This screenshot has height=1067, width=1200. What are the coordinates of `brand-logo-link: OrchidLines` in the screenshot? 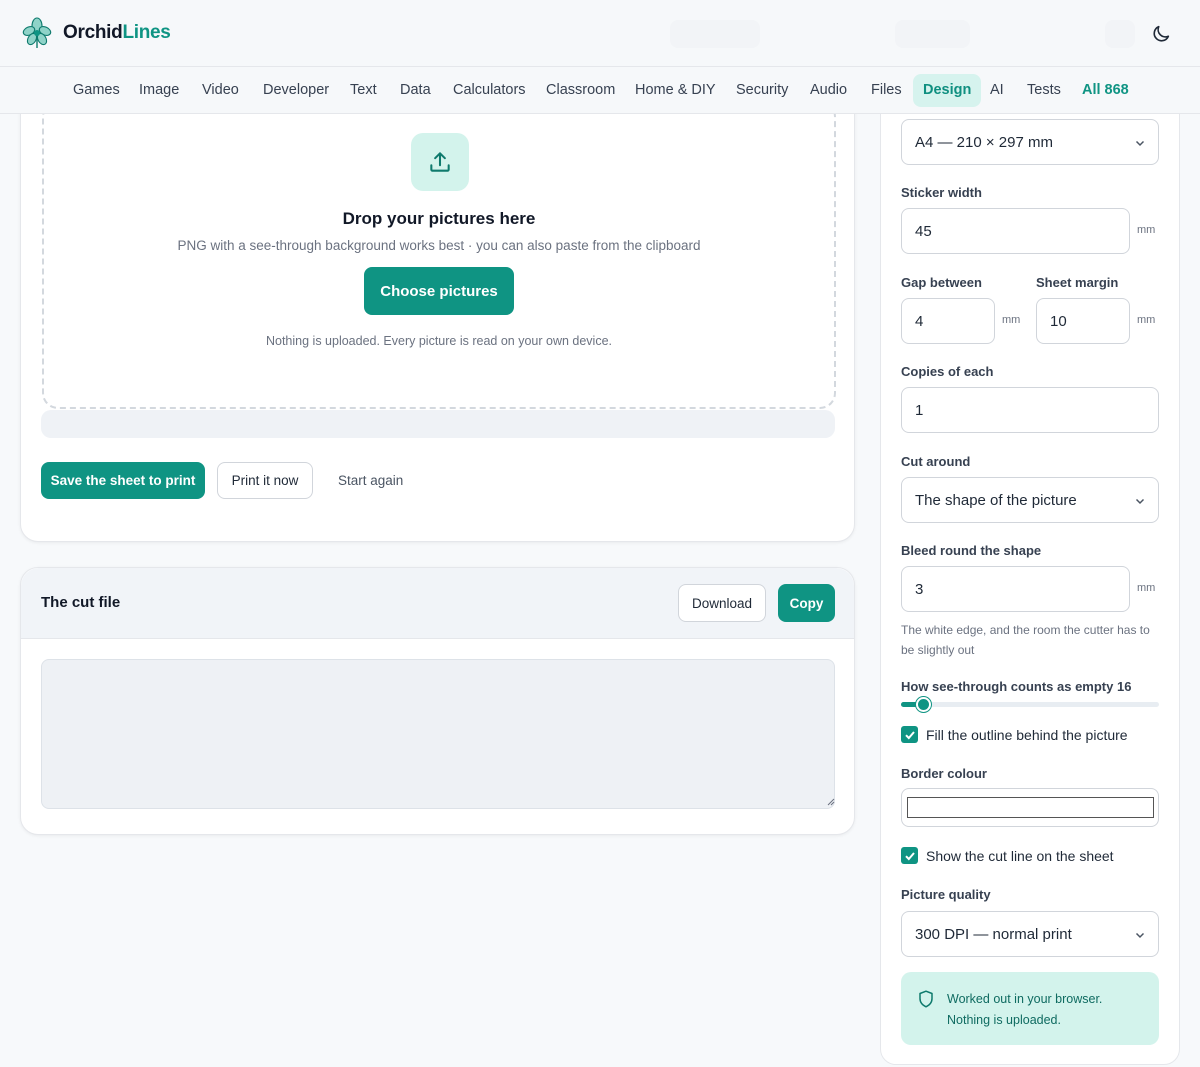 It's located at (96, 33).